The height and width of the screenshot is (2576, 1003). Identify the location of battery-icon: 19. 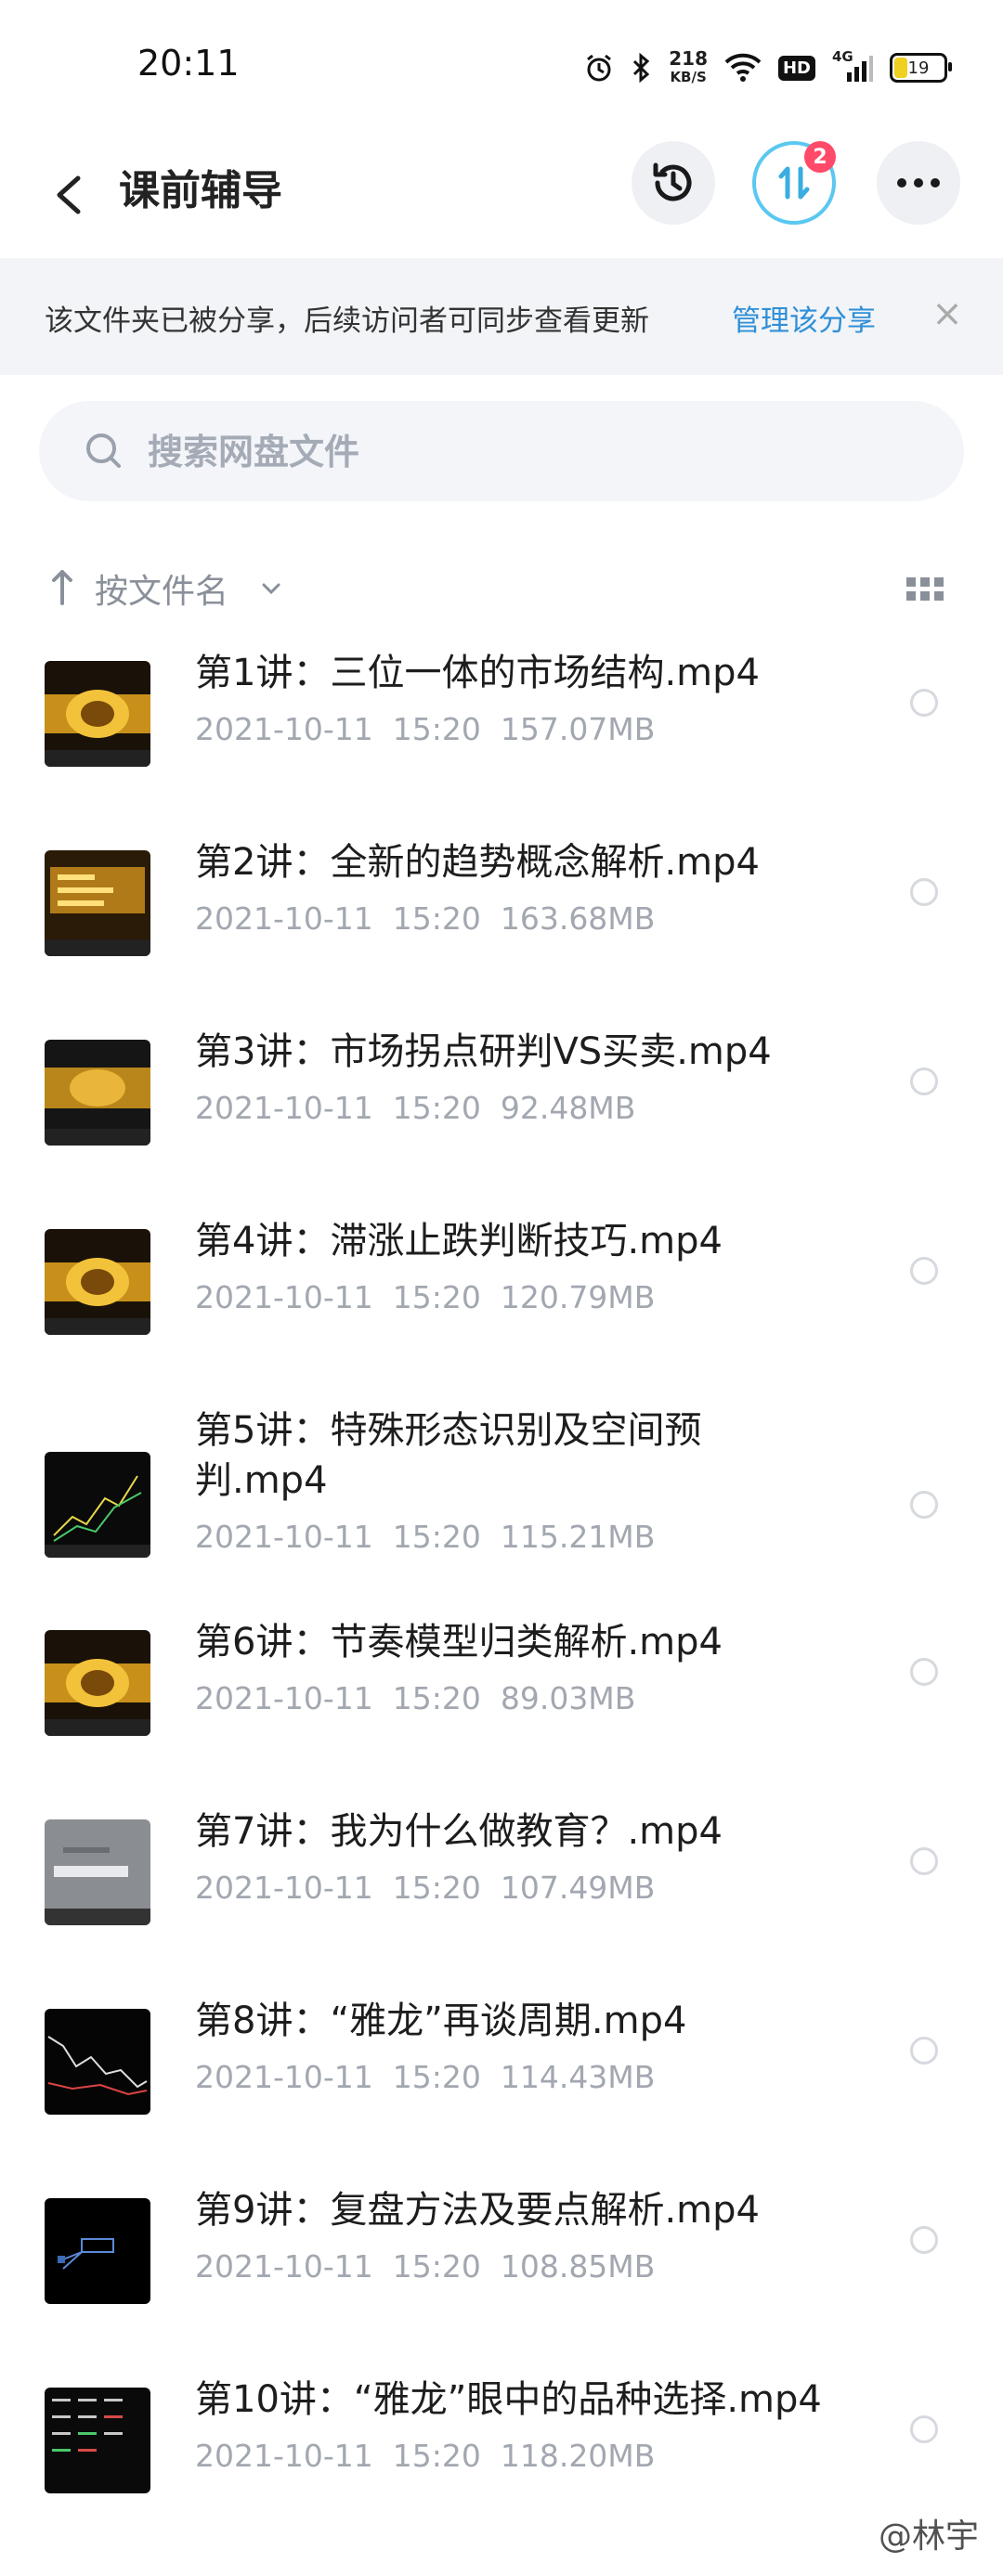
(921, 68).